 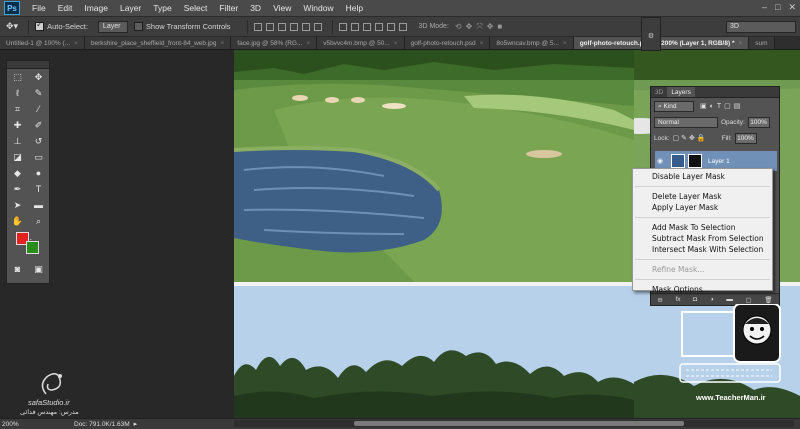 What do you see at coordinates (318, 8) in the screenshot?
I see `menu-window: Window` at bounding box center [318, 8].